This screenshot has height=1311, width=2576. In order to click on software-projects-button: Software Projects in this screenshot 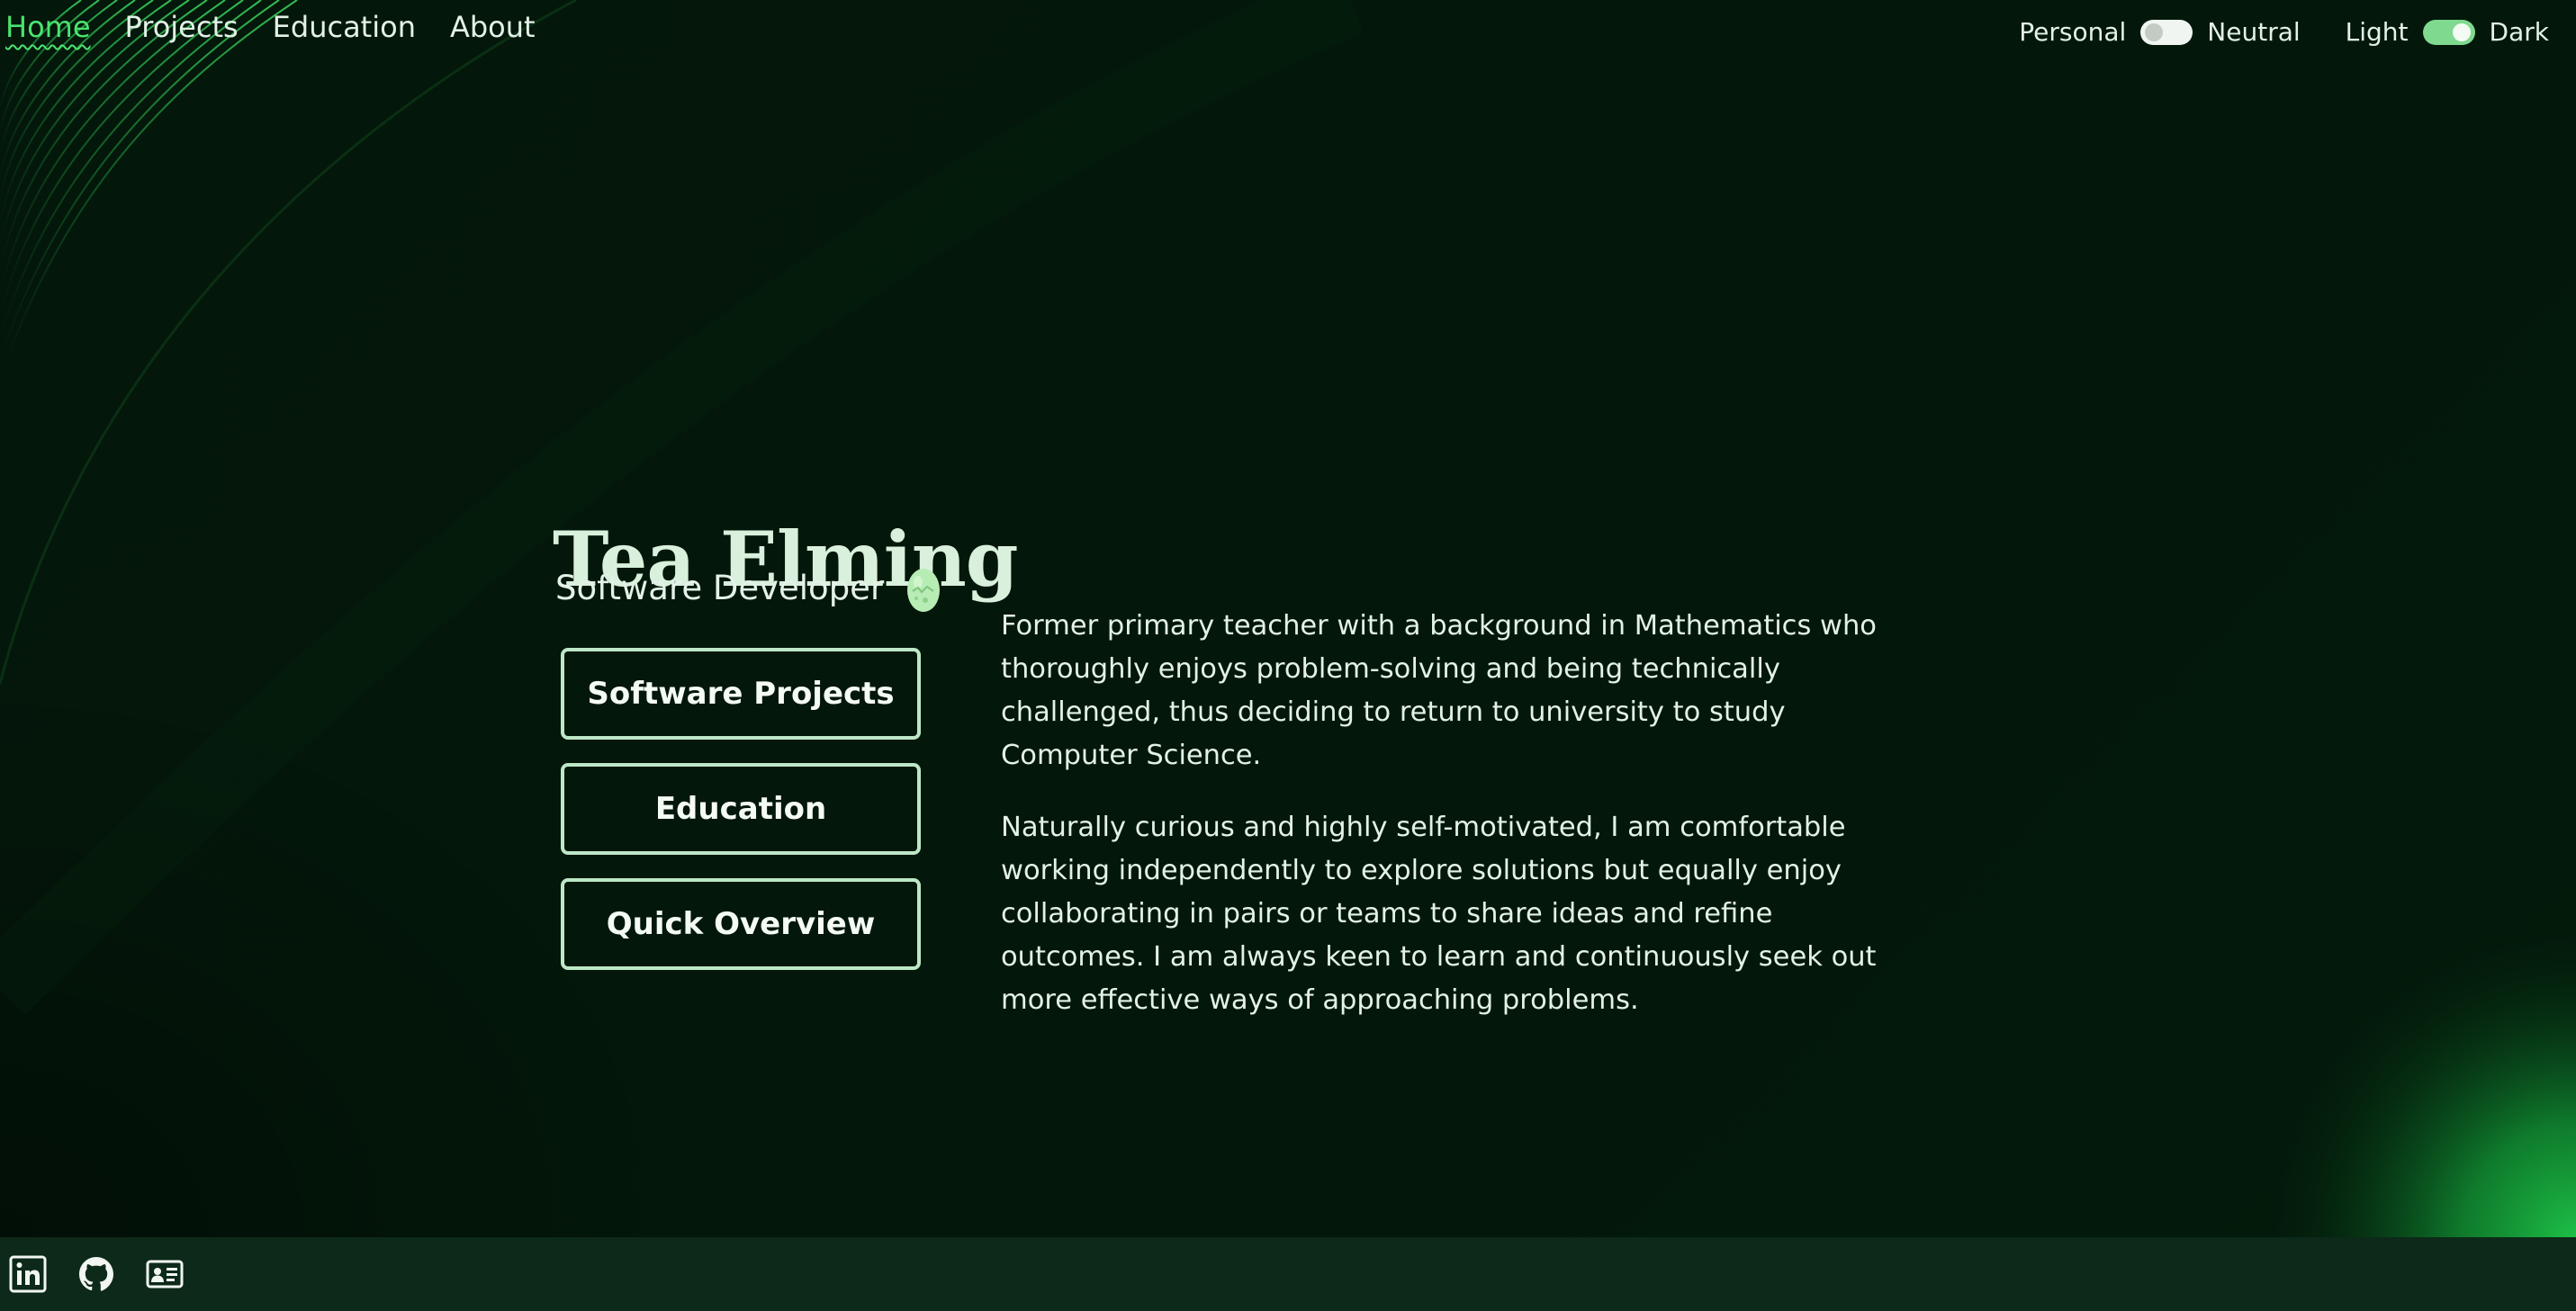, I will do `click(741, 694)`.